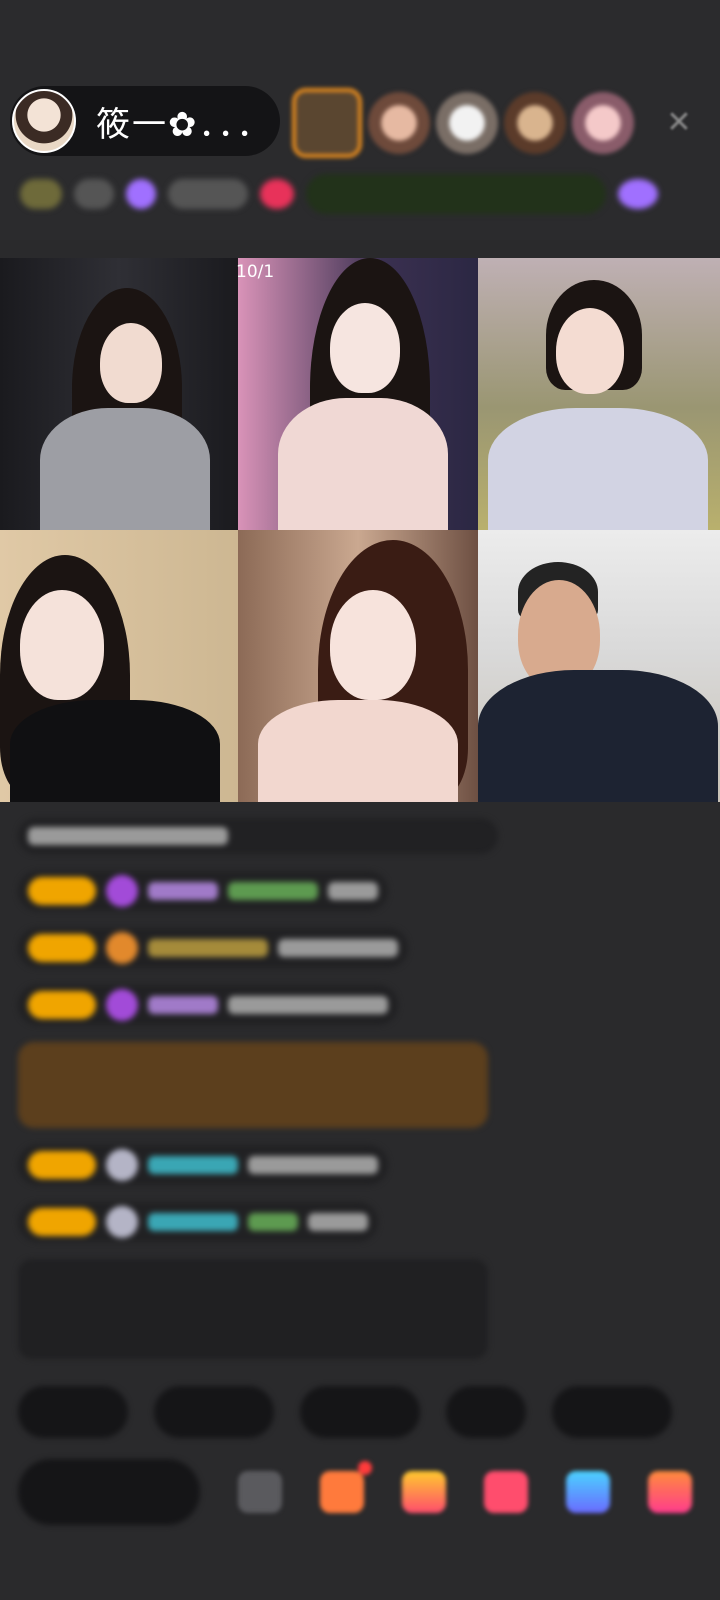 The height and width of the screenshot is (1600, 720). What do you see at coordinates (255, 272) in the screenshot?
I see `page-indicator: 10/1` at bounding box center [255, 272].